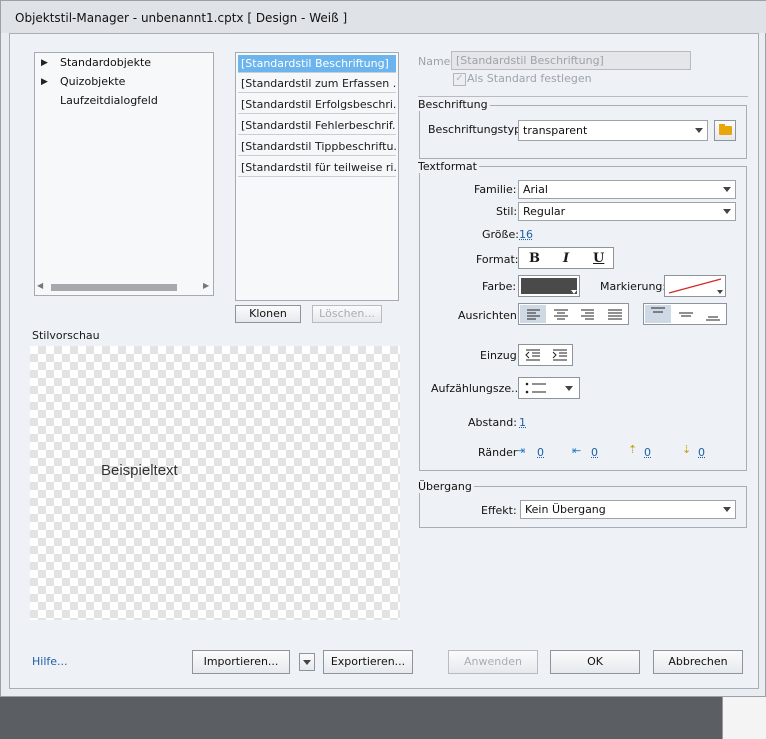 The height and width of the screenshot is (739, 766). I want to click on name-label: Name, so click(434, 61).